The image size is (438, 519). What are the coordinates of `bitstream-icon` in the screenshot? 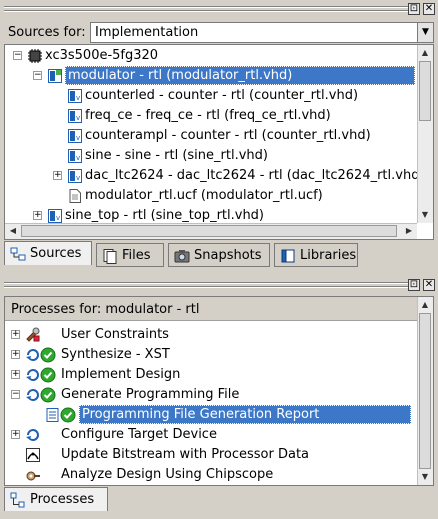 It's located at (33, 455).